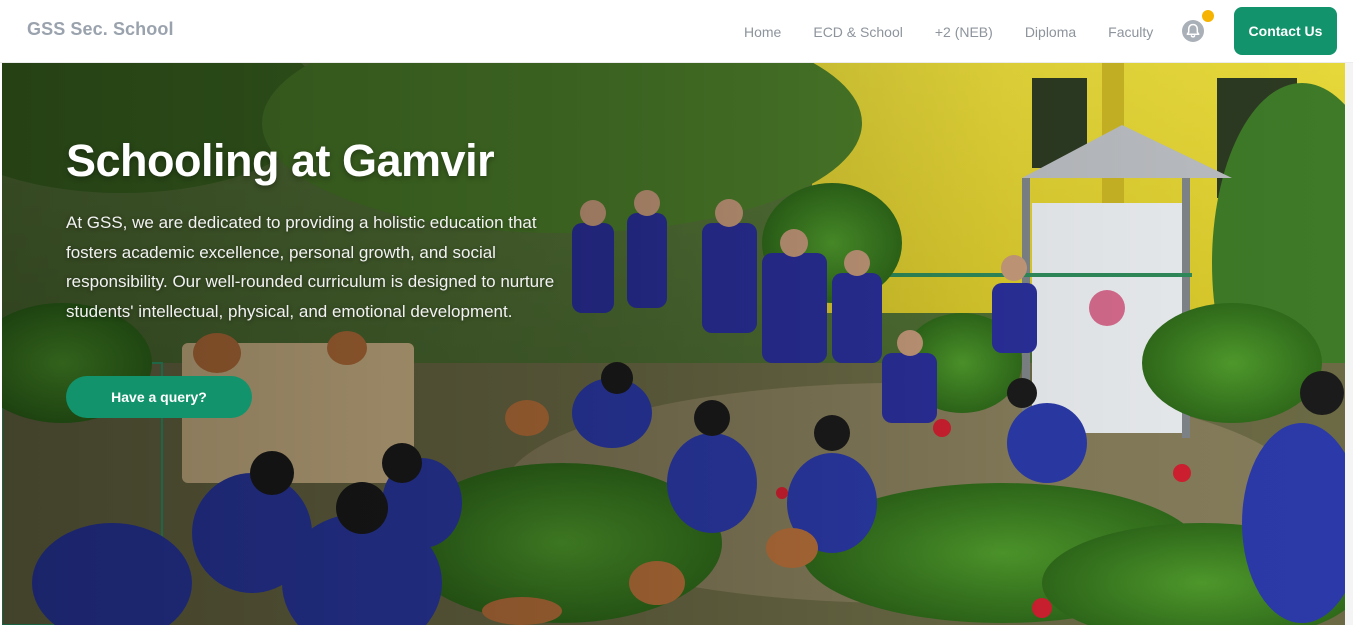  What do you see at coordinates (1285, 31) in the screenshot?
I see `contact-us-button: Contact Us` at bounding box center [1285, 31].